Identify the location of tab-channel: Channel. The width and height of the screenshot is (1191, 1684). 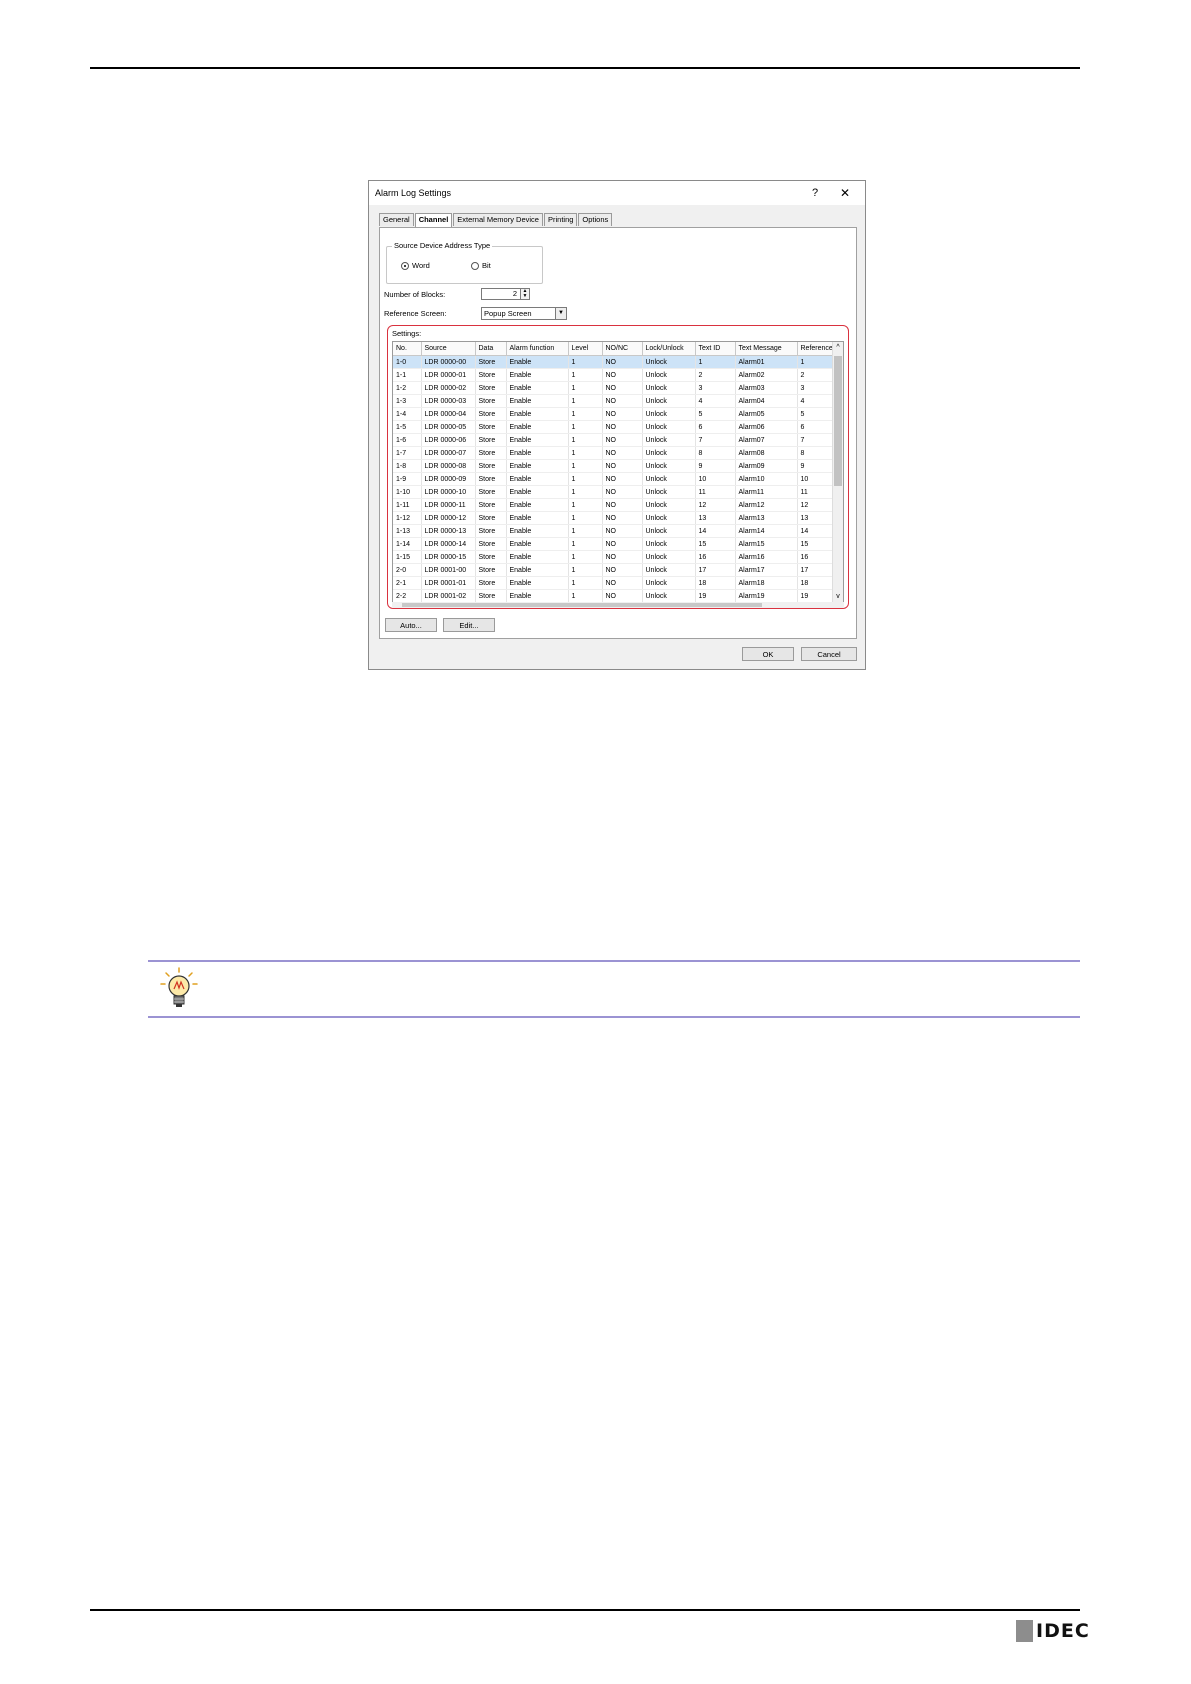
(433, 220).